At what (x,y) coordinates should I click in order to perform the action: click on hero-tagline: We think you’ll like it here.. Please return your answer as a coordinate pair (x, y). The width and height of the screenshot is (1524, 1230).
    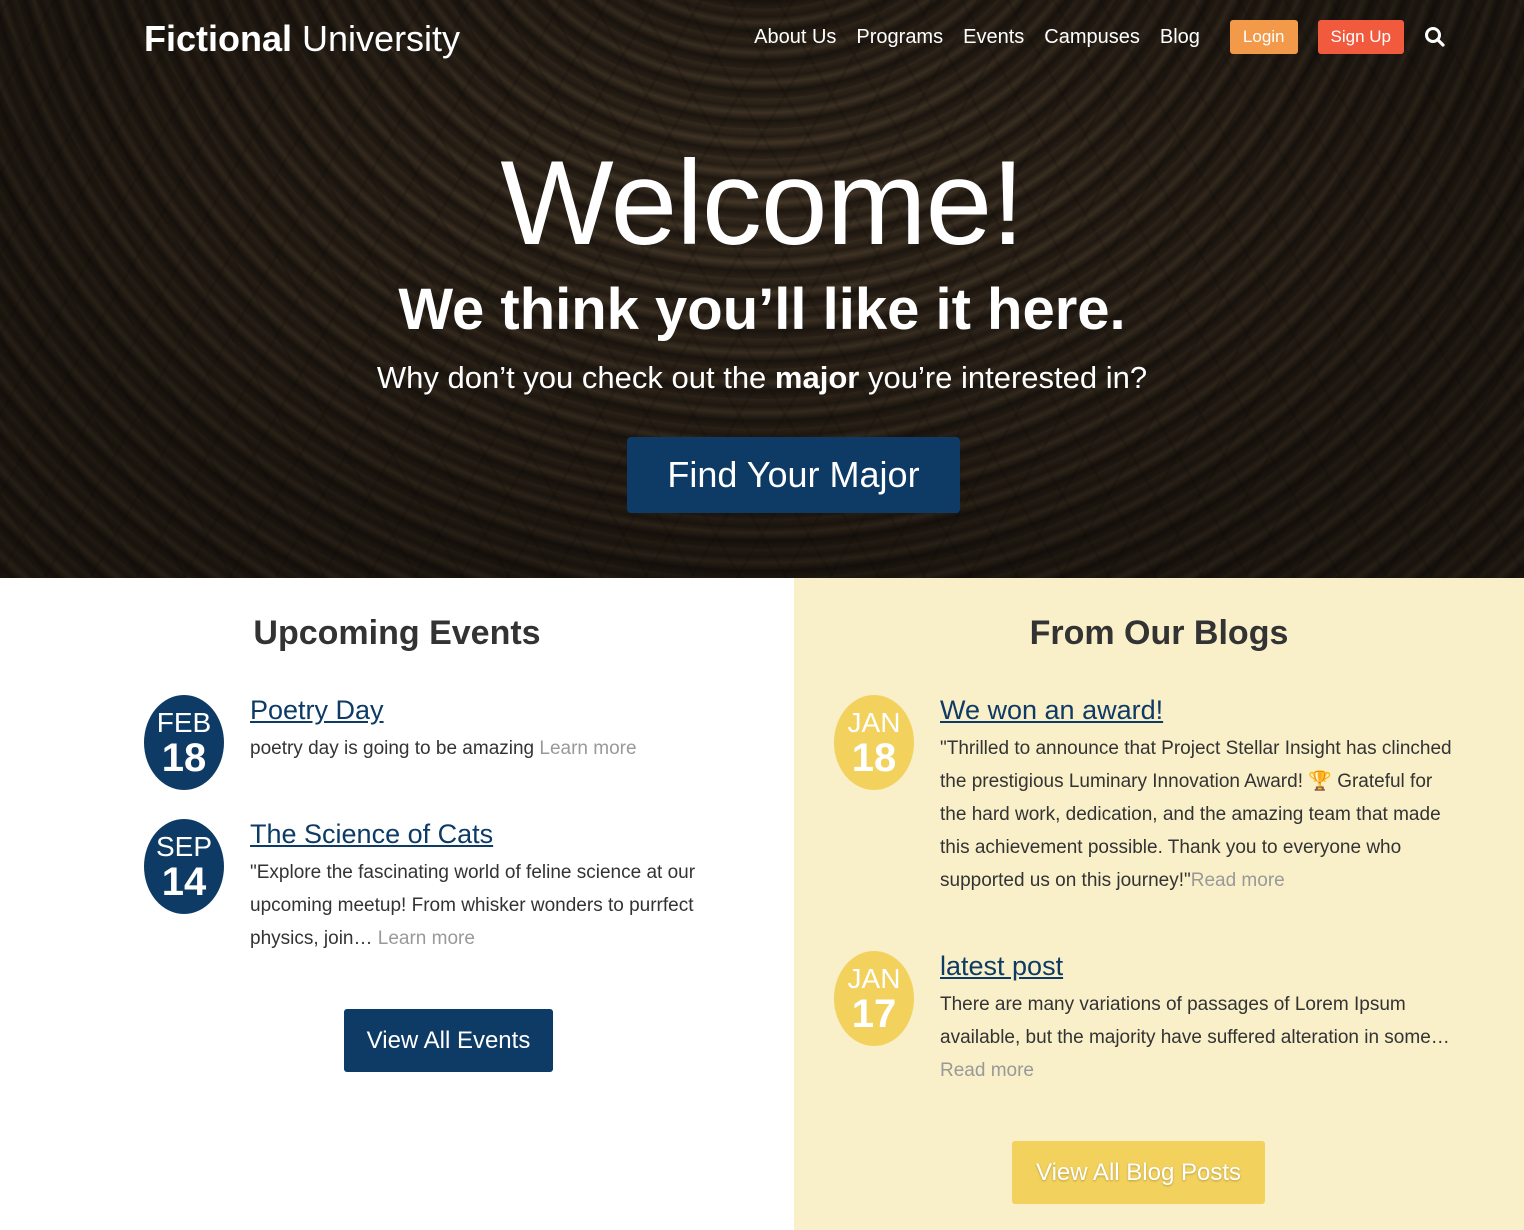
    Looking at the image, I should click on (762, 309).